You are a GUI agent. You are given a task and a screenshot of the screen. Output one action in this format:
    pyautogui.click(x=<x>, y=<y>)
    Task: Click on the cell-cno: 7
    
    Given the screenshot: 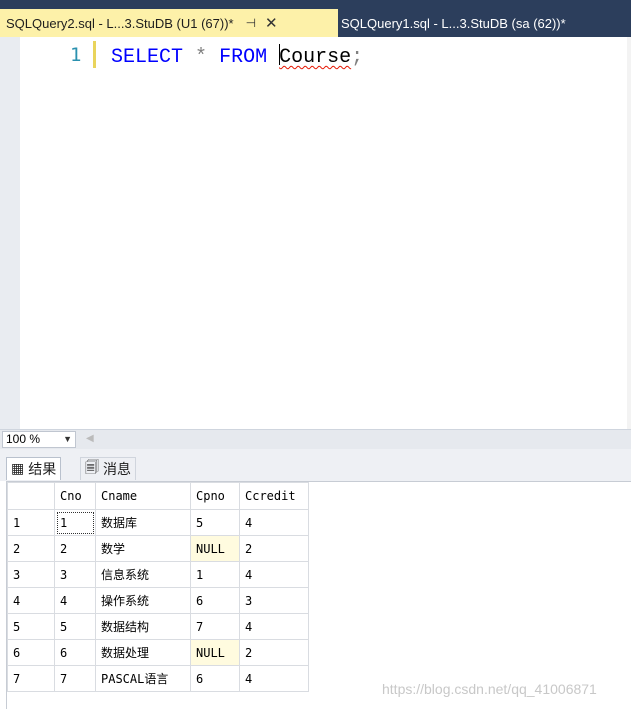 What is the action you would take?
    pyautogui.click(x=75, y=678)
    